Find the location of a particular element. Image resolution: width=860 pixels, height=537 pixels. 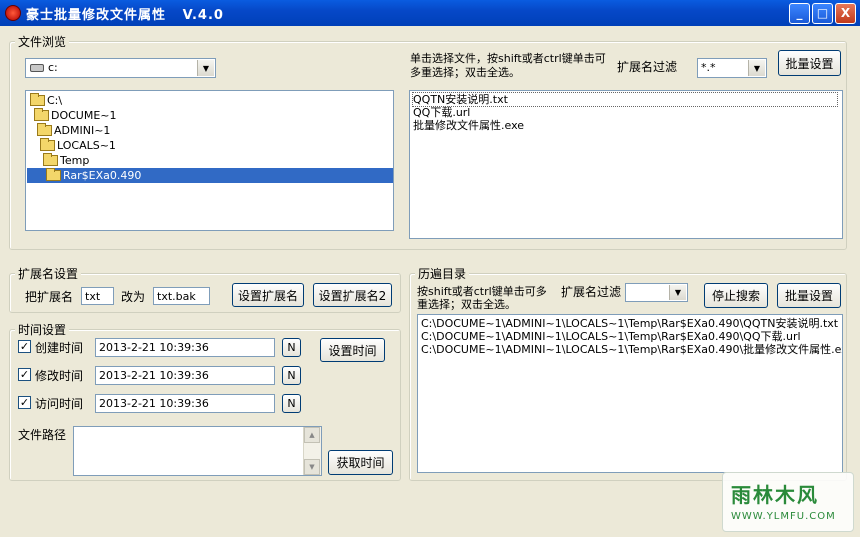

access-time-checkbox: ✓ is located at coordinates (24, 402).